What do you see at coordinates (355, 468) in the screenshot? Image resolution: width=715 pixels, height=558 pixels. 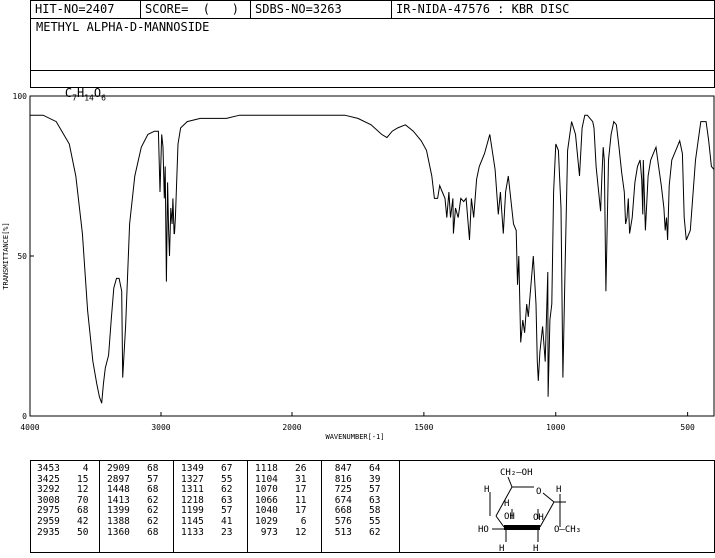 I see `peak-row: 847 64` at bounding box center [355, 468].